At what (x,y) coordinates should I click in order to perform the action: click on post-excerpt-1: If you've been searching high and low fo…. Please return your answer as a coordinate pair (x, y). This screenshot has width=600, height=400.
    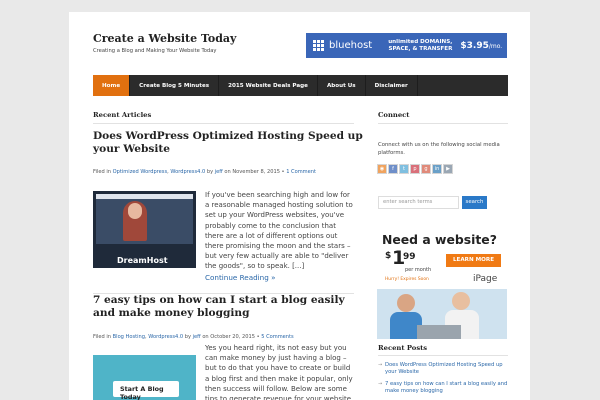
    Looking at the image, I should click on (279, 231).